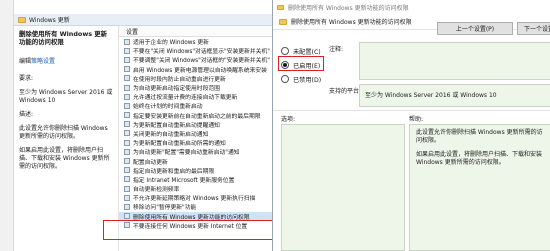 This screenshot has width=550, height=251. Describe the element at coordinates (197, 87) in the screenshot. I see `list-item: 为自动更新启动指定使用时段范围` at that location.